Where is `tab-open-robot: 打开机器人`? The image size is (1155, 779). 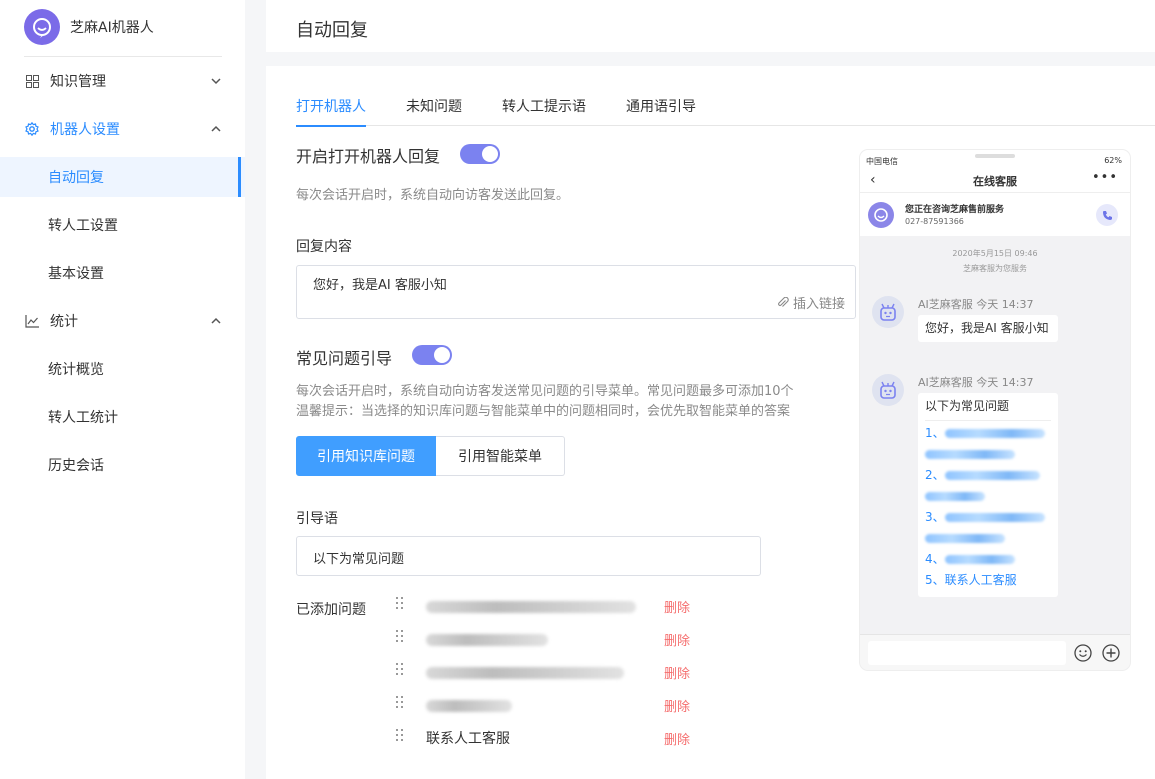 tab-open-robot: 打开机器人 is located at coordinates (331, 111).